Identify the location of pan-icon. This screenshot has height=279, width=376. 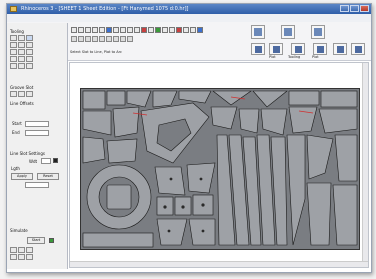
(123, 39).